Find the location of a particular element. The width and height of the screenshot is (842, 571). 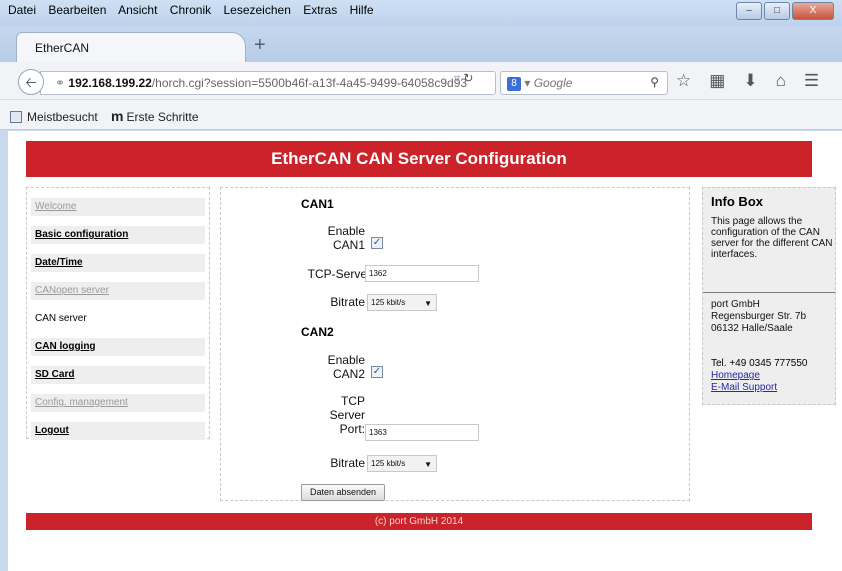

bookmark-meistbesucht: Meistbesucht is located at coordinates (54, 117).